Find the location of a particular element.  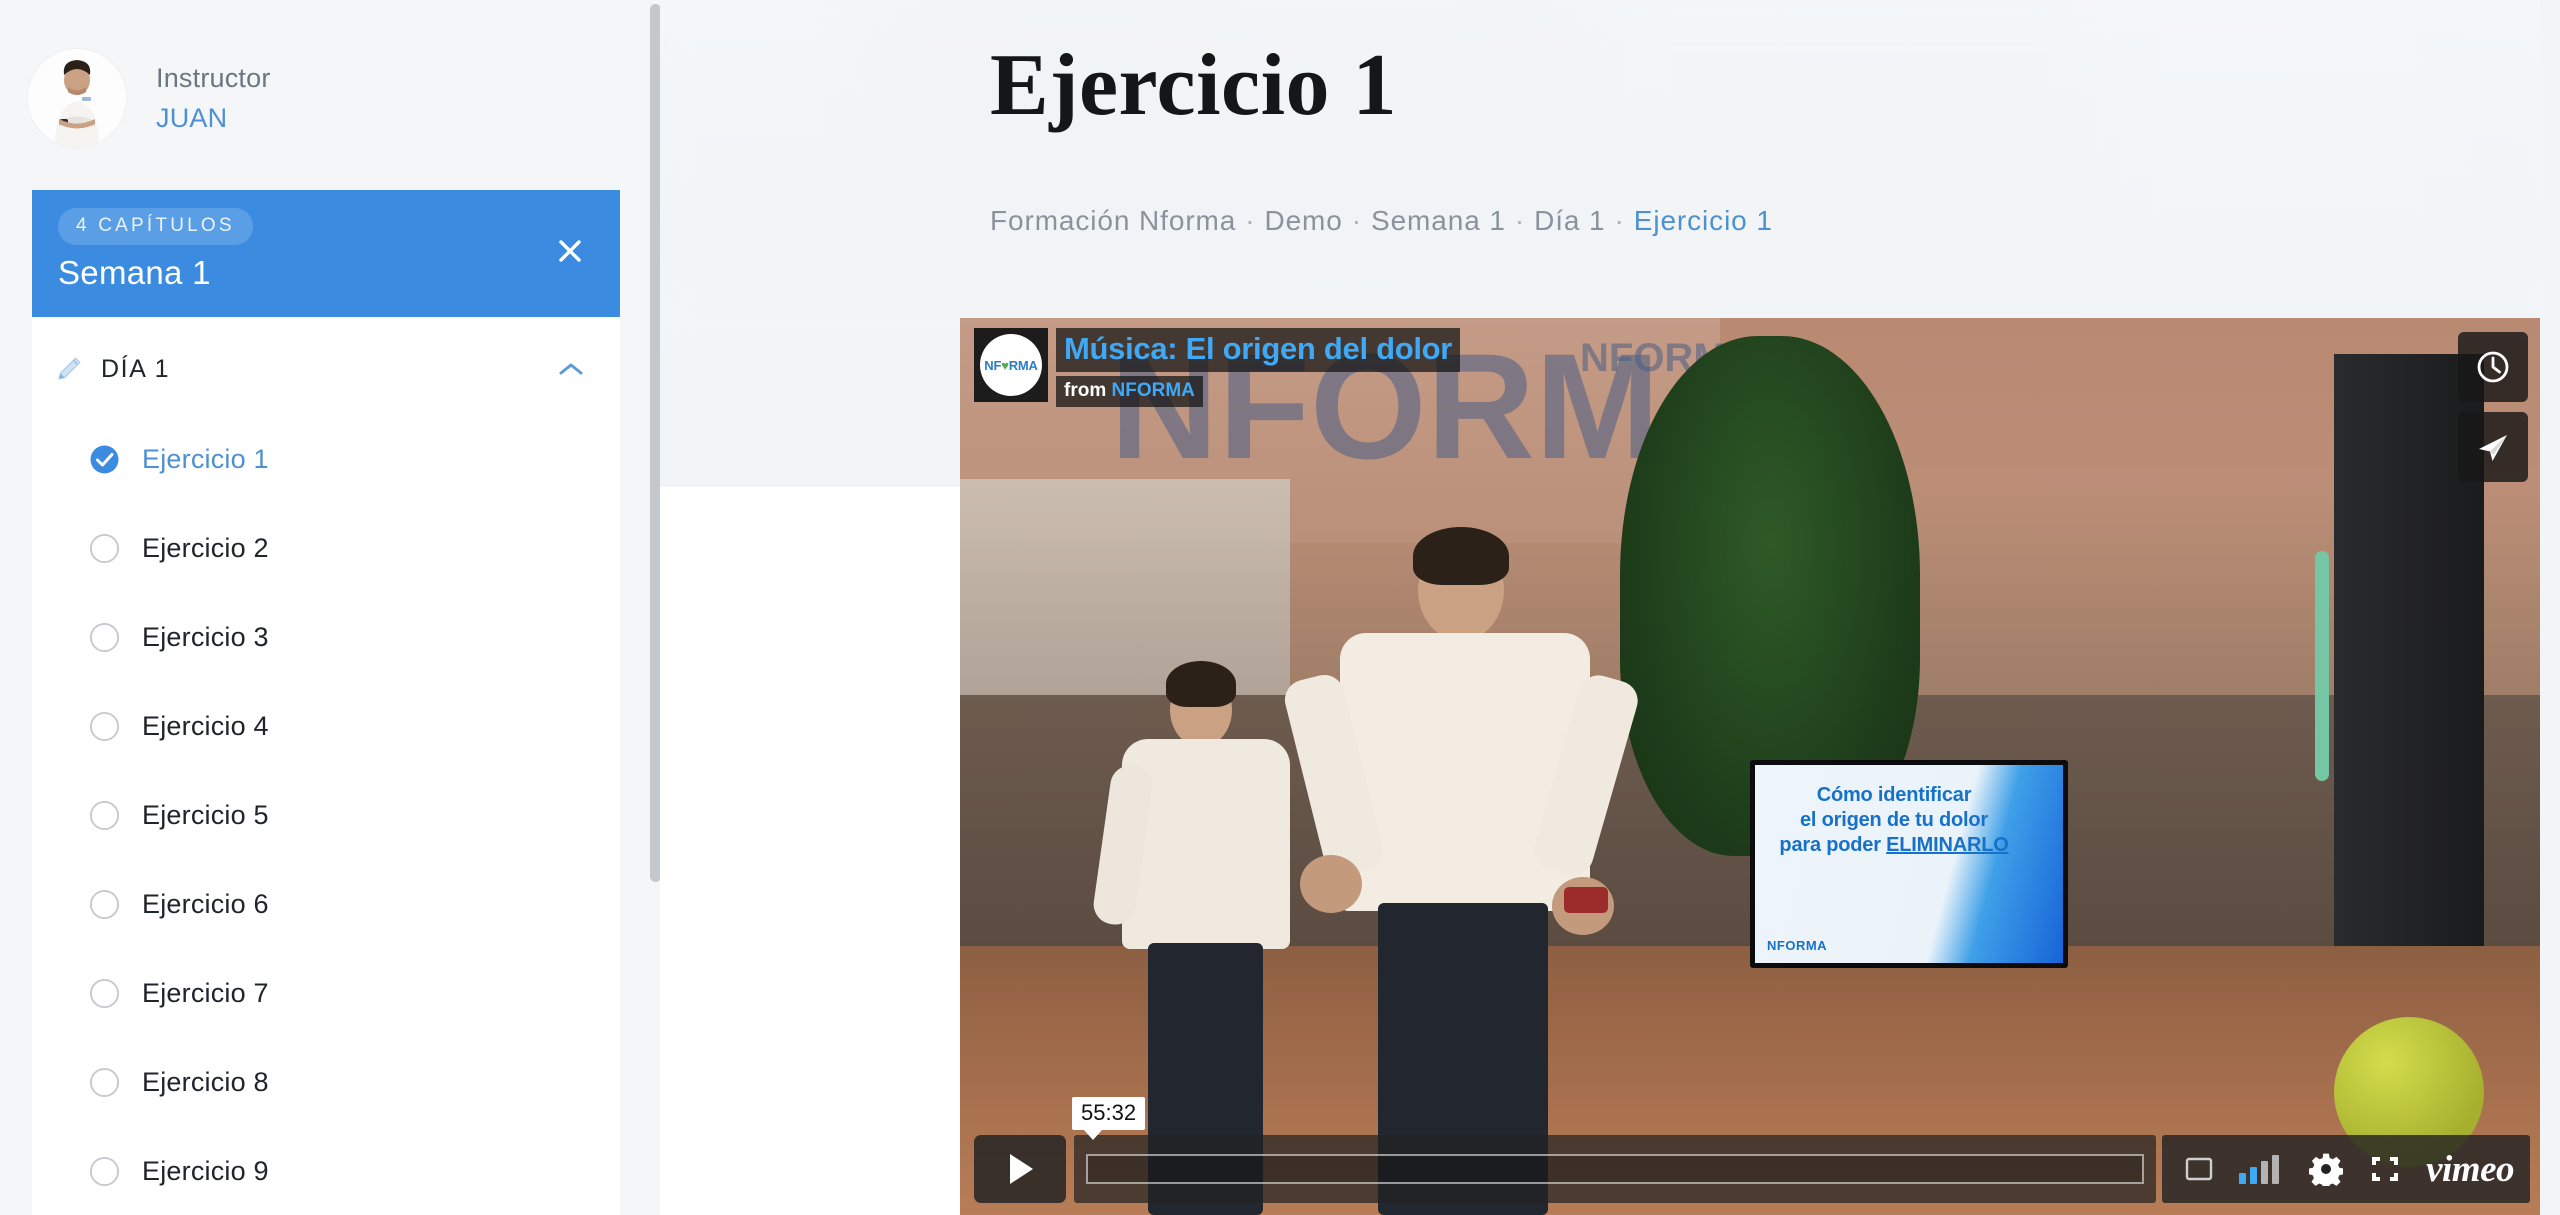

vimeo-video-title: Música: El origen del dolor is located at coordinates (1258, 350).